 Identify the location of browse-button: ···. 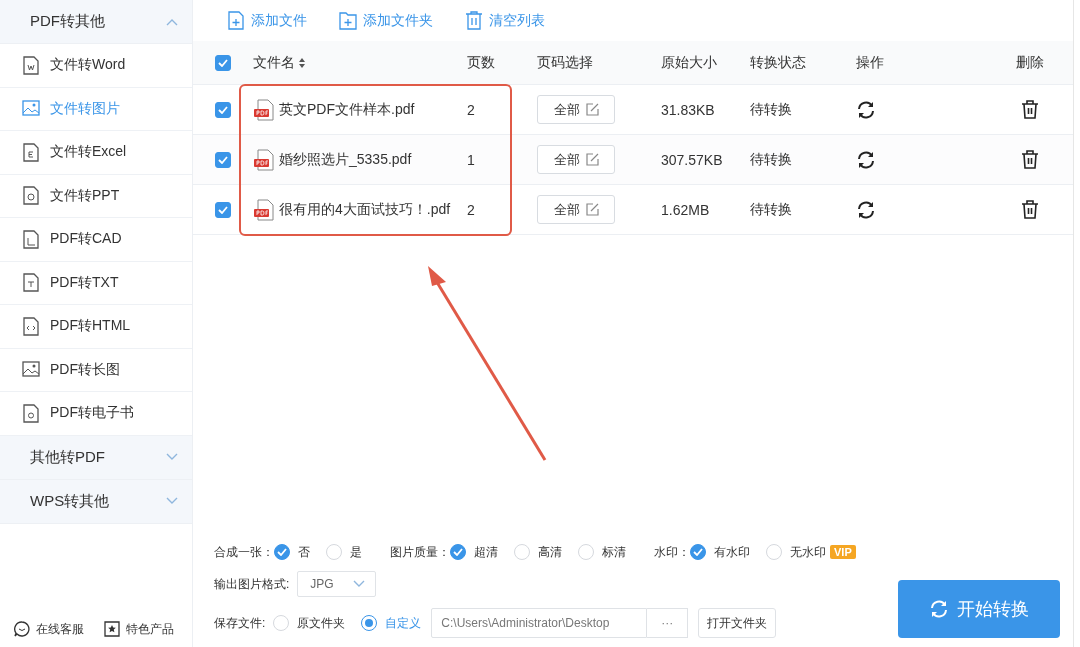
(668, 623).